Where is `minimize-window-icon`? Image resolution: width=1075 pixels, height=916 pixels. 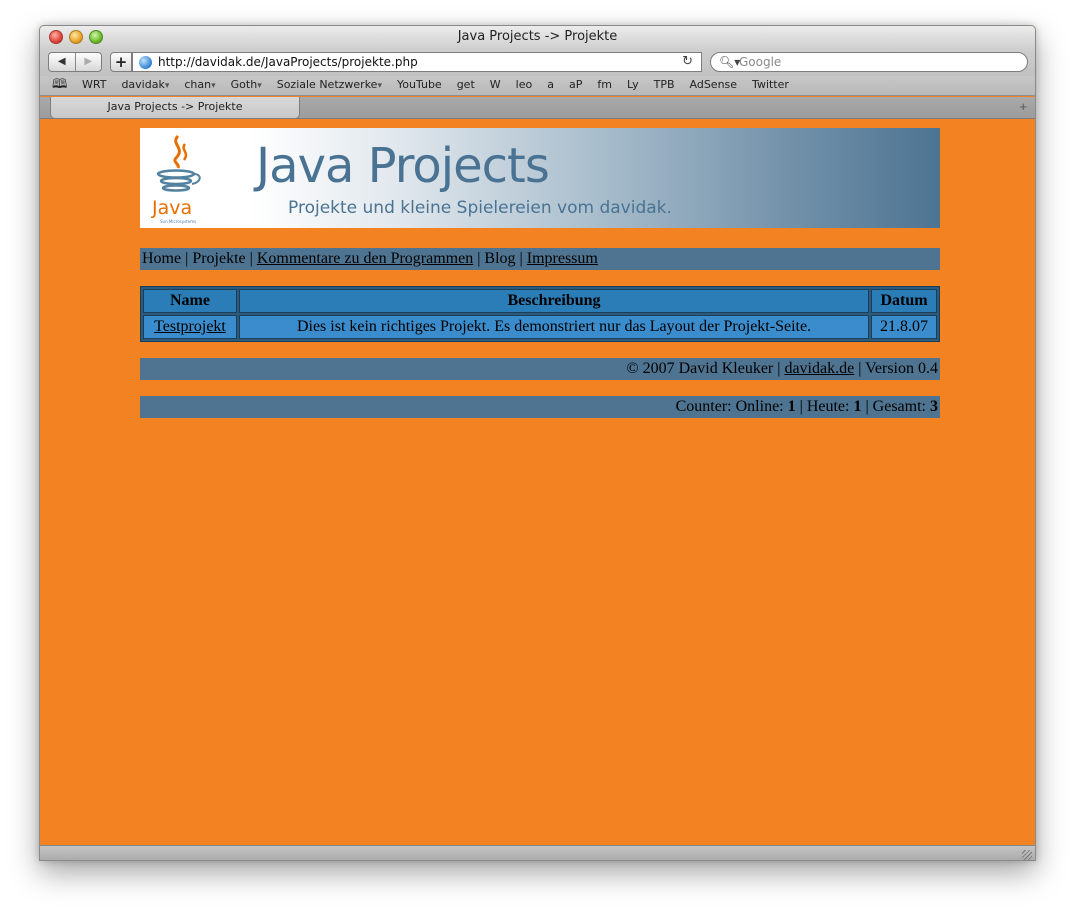 minimize-window-icon is located at coordinates (76, 37).